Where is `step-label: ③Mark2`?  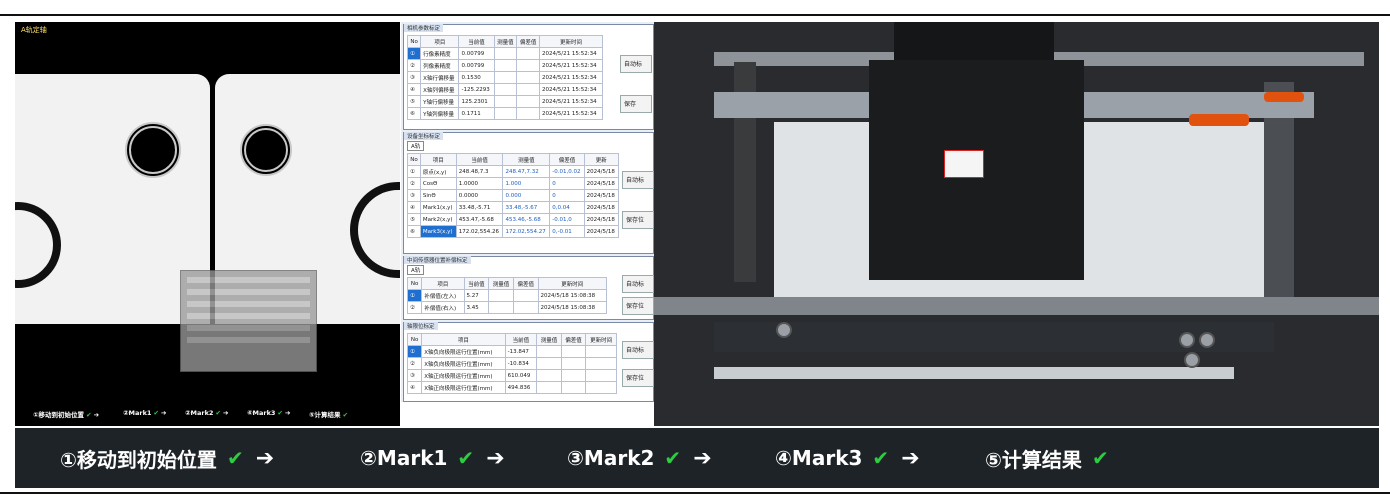
step-label: ③Mark2 is located at coordinates (611, 458).